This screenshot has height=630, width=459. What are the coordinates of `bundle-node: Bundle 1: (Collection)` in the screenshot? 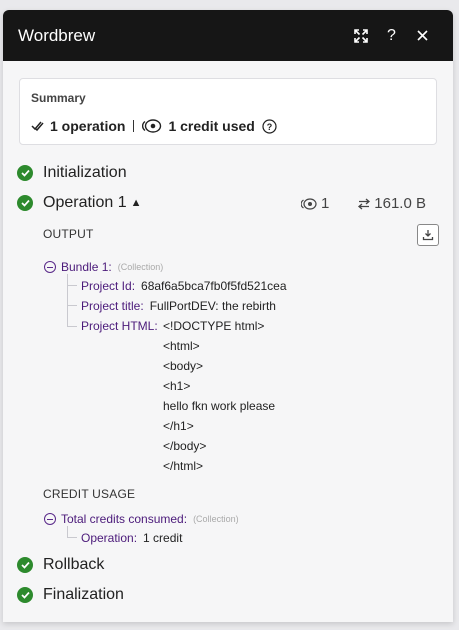 It's located at (103, 267).